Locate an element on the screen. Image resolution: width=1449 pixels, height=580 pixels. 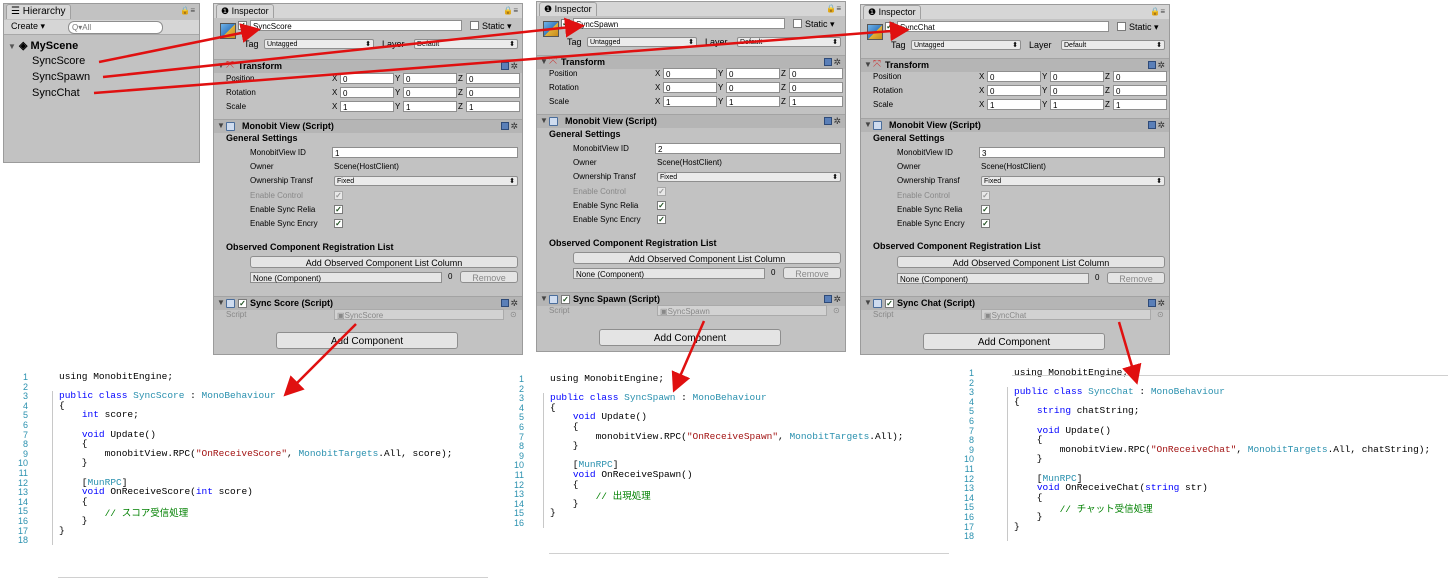
hierarchy-tab: ☰ Hierarchy is located at coordinates (38, 11).